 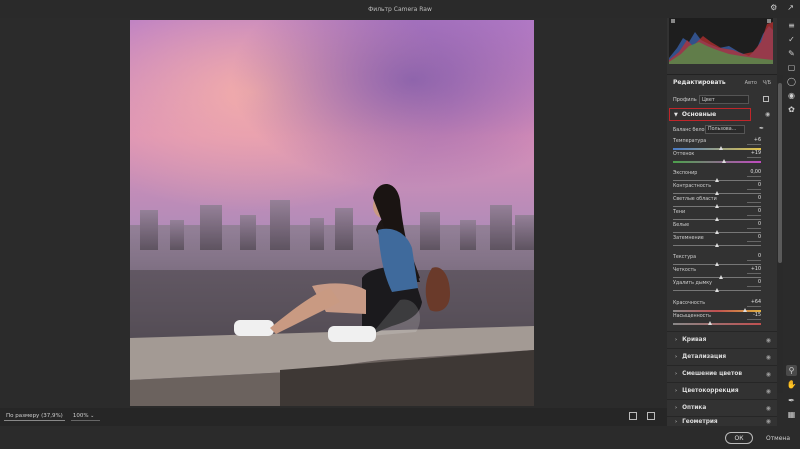 I want to click on auto-button: Авто, so click(x=751, y=83).